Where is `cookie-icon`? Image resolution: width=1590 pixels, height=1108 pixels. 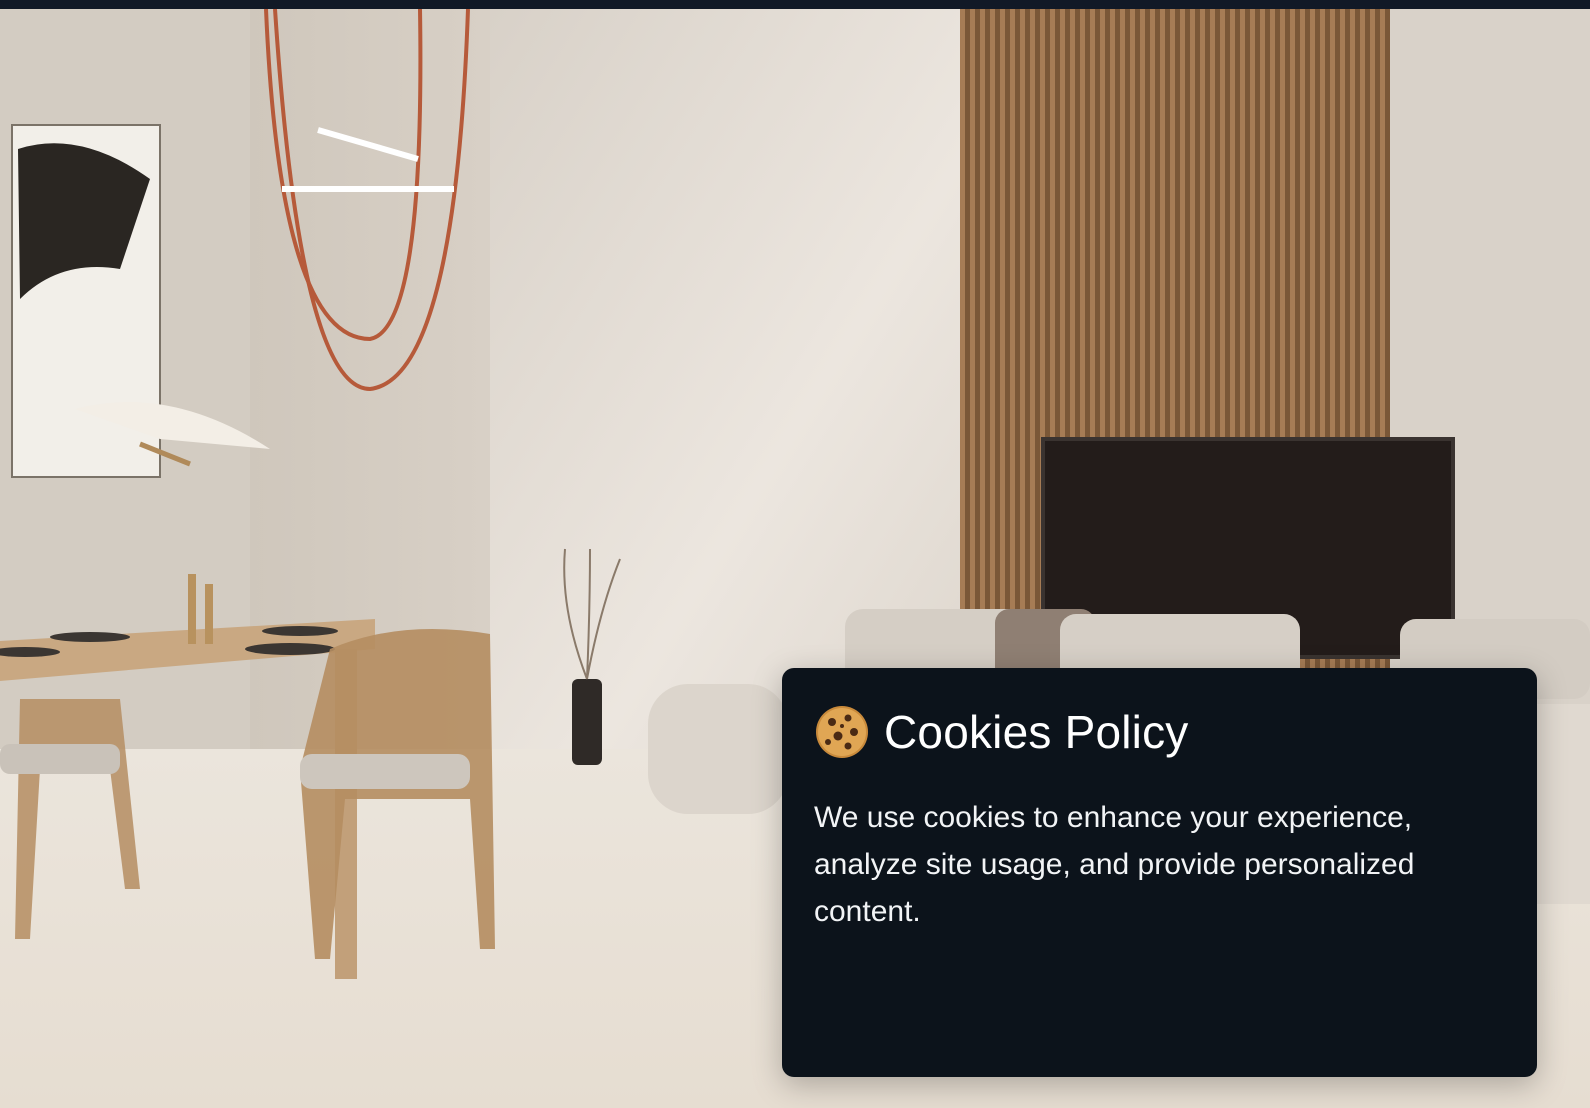 cookie-icon is located at coordinates (842, 732).